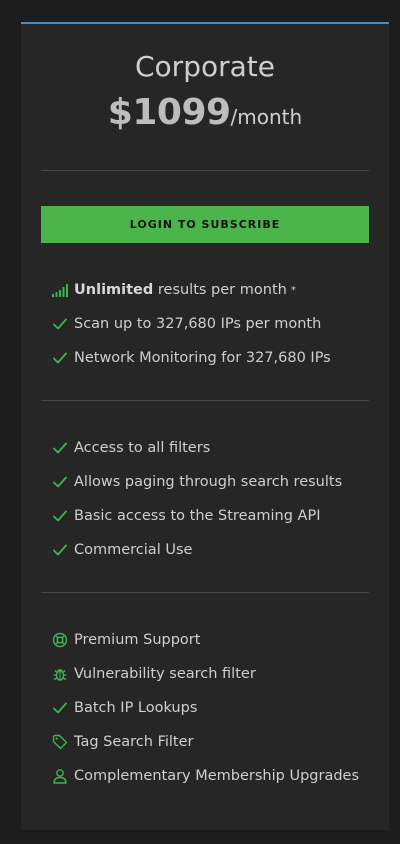 The height and width of the screenshot is (844, 400). Describe the element at coordinates (133, 550) in the screenshot. I see `feature-text: Commercial Use` at that location.